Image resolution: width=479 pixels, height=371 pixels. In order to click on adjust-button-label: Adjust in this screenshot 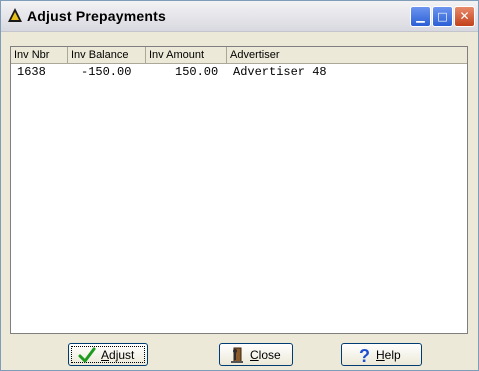, I will do `click(118, 355)`.